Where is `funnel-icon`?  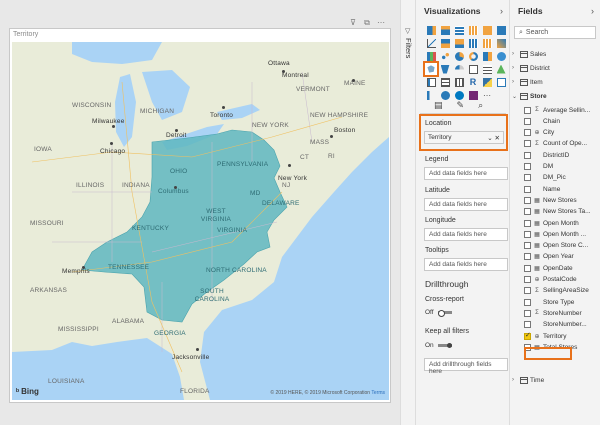
funnel-icon is located at coordinates (445, 69).